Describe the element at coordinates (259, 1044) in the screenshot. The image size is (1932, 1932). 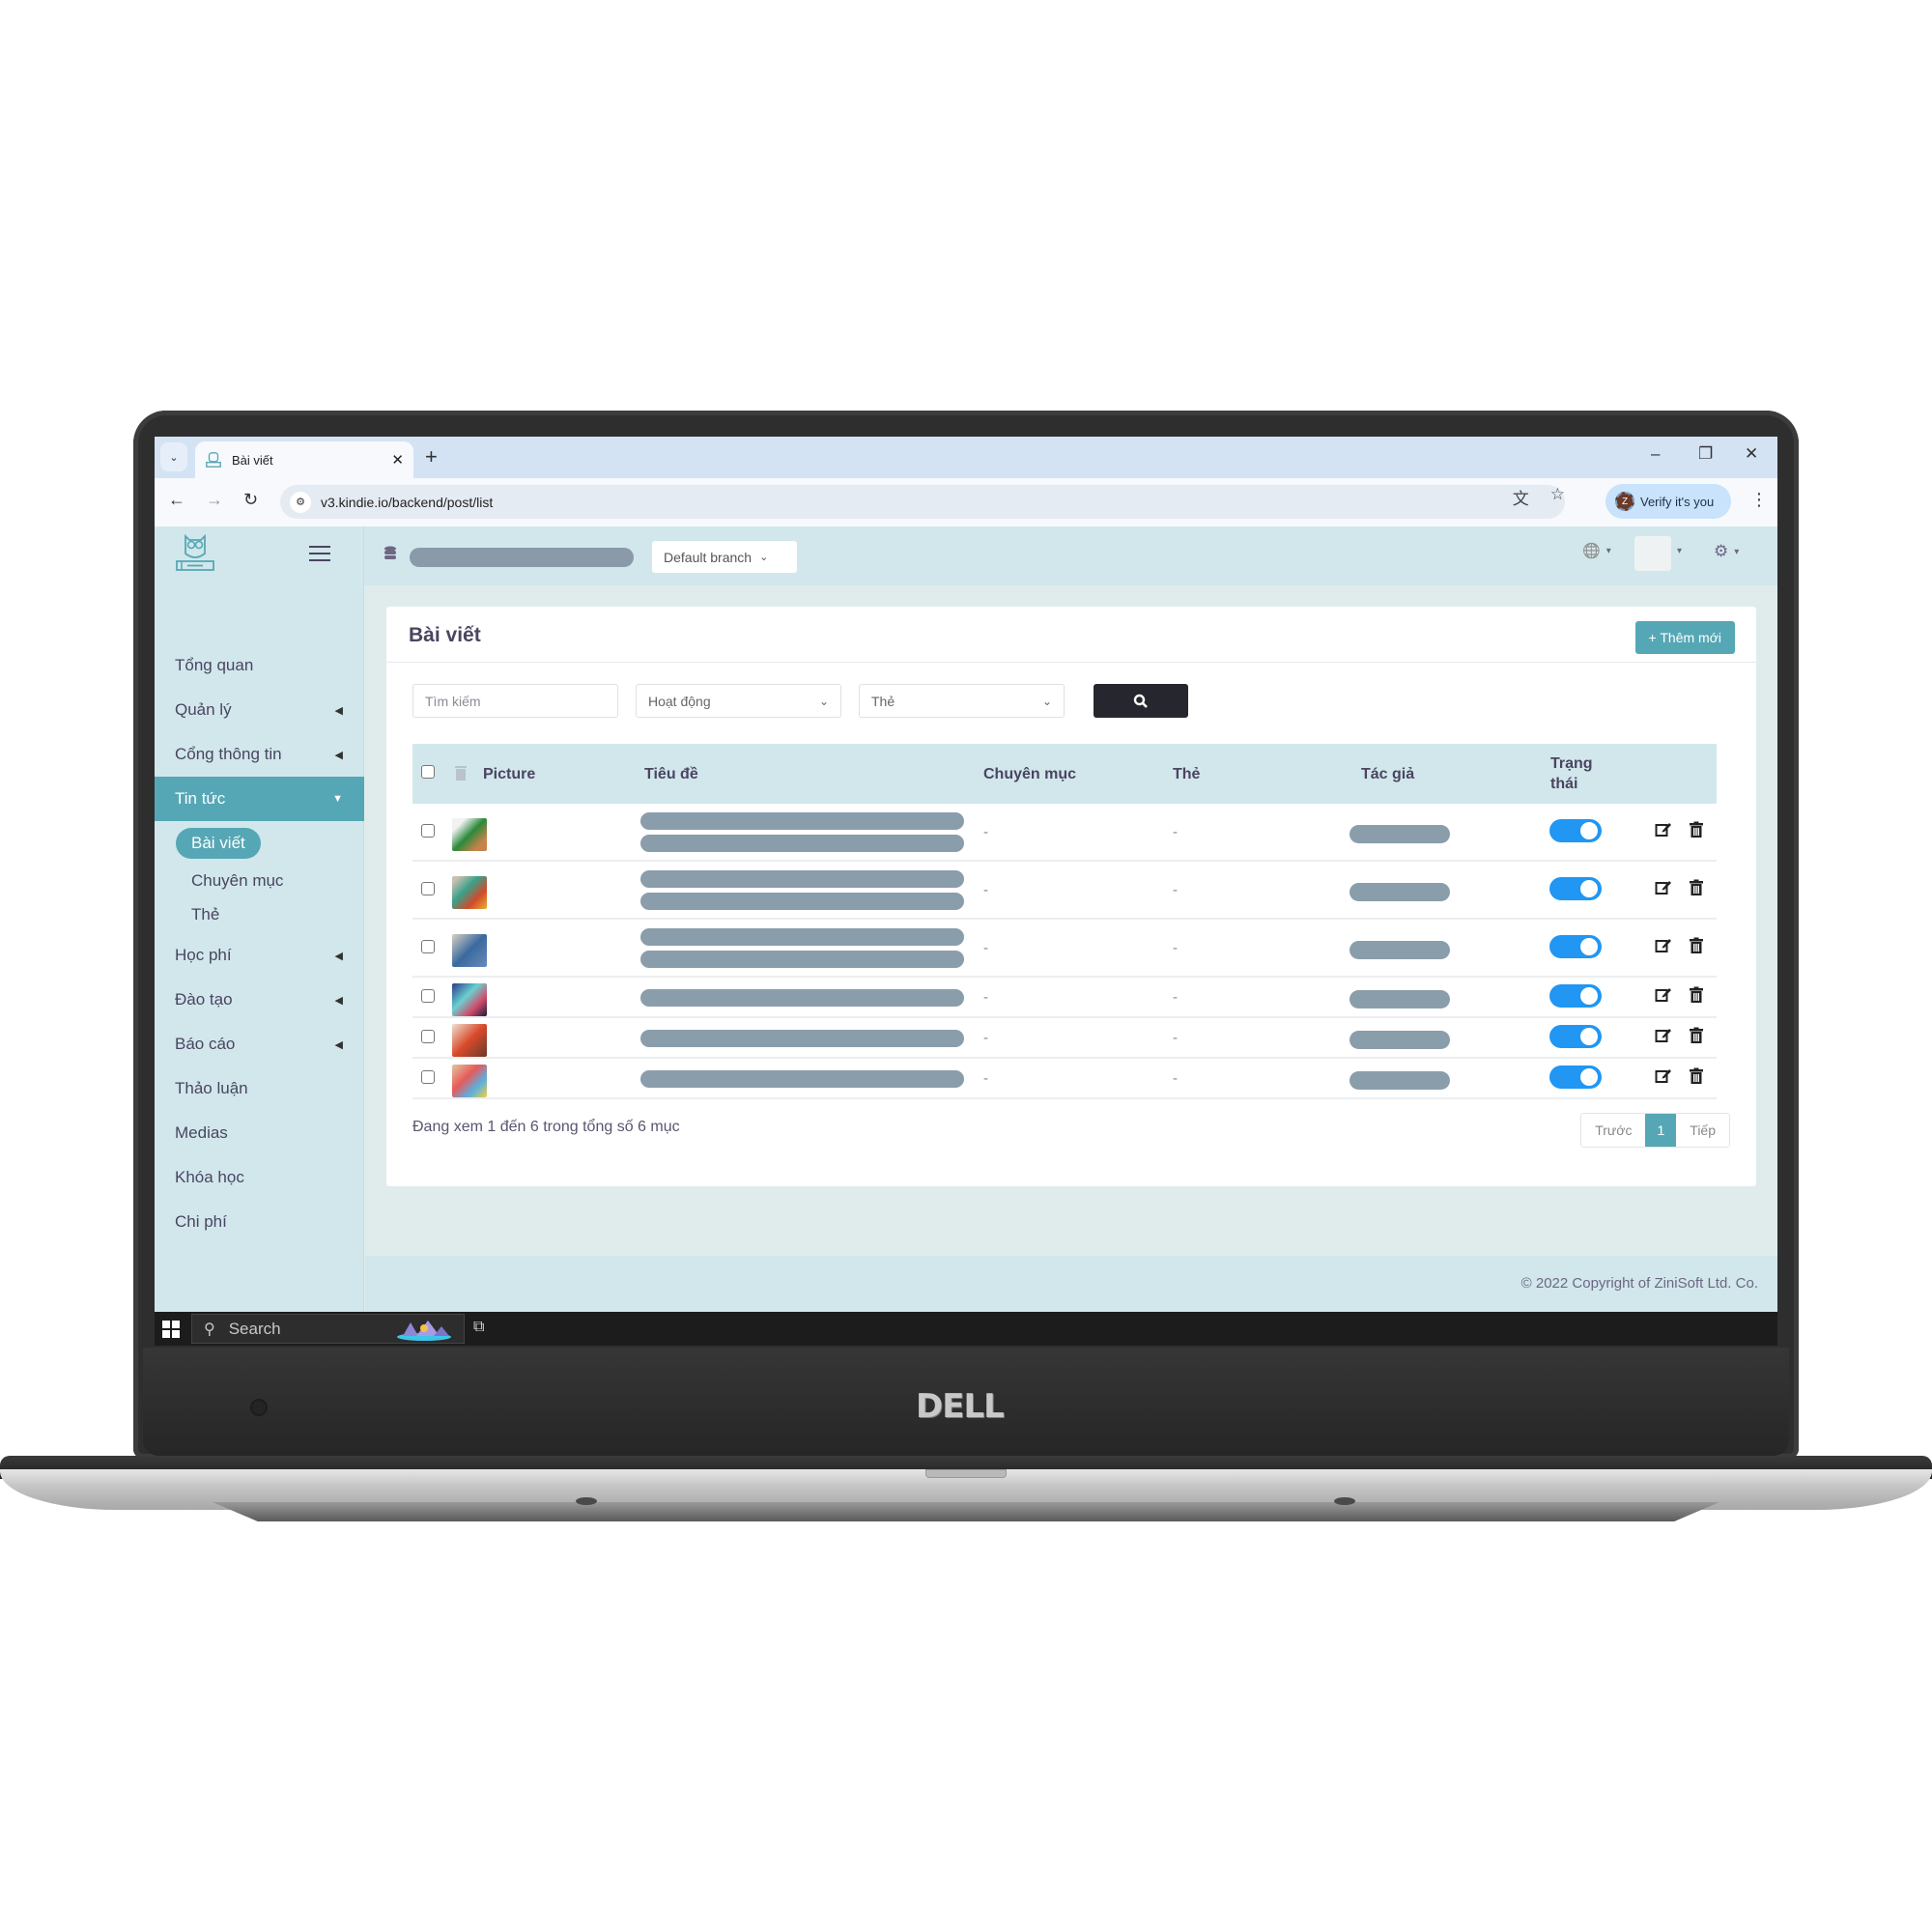
I see `sidebar-item-reports: Báo cáo ◀` at that location.